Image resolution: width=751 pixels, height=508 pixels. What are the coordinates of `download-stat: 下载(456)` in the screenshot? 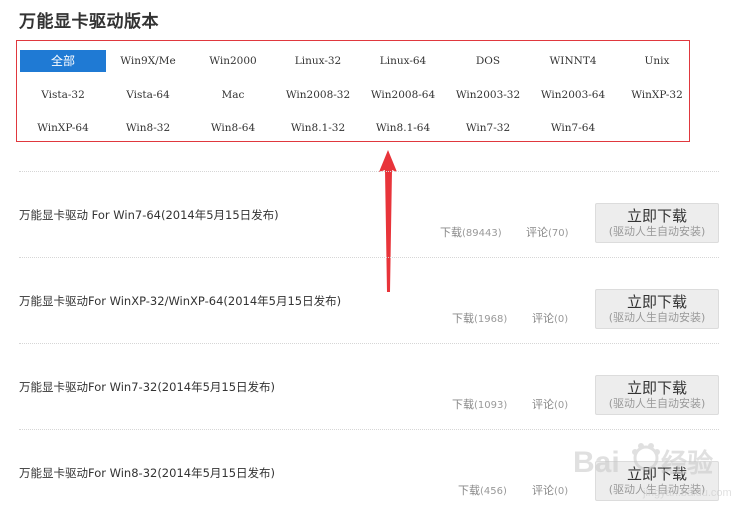 It's located at (482, 490).